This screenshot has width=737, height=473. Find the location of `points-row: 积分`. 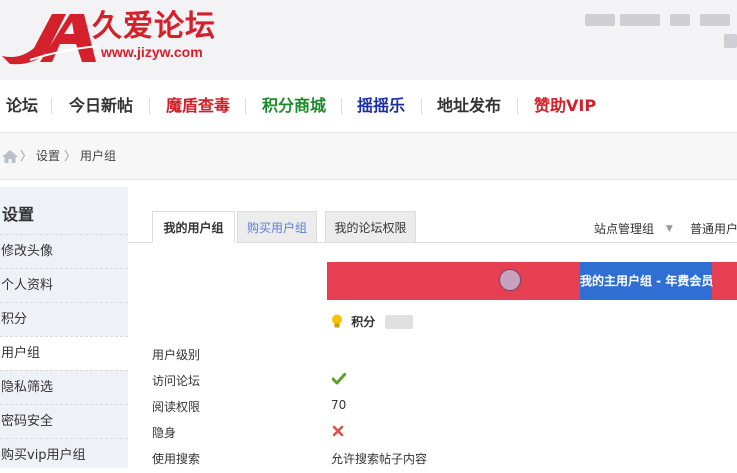

points-row: 积分 is located at coordinates (372, 322).